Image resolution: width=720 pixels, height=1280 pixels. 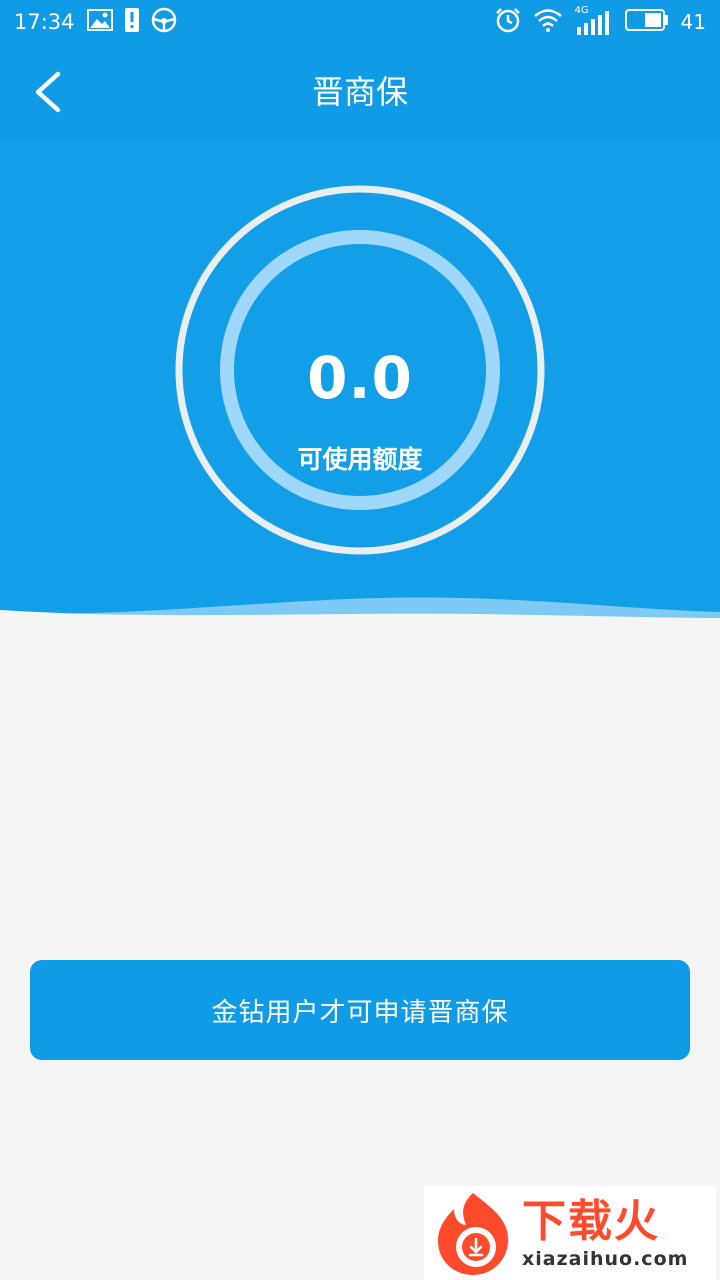 I want to click on alert-icon, so click(x=131, y=22).